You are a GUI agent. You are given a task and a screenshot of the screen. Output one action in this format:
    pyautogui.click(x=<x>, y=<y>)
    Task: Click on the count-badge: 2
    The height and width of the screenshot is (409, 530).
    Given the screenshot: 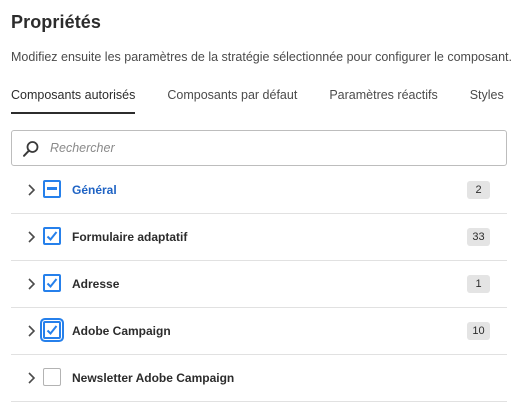 What is the action you would take?
    pyautogui.click(x=478, y=190)
    